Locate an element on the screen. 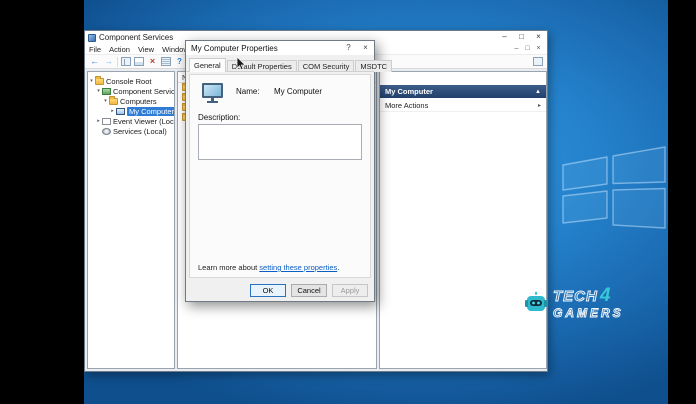 This screenshot has width=696, height=404. description-input is located at coordinates (280, 142).